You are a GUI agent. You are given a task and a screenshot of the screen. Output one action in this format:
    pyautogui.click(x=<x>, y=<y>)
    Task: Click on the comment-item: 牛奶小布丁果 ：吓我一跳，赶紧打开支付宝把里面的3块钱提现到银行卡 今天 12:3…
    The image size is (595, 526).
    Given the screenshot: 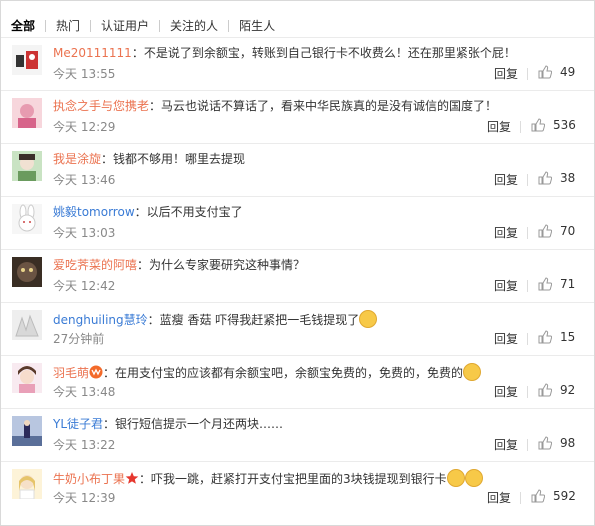 What is the action you would take?
    pyautogui.click(x=297, y=487)
    